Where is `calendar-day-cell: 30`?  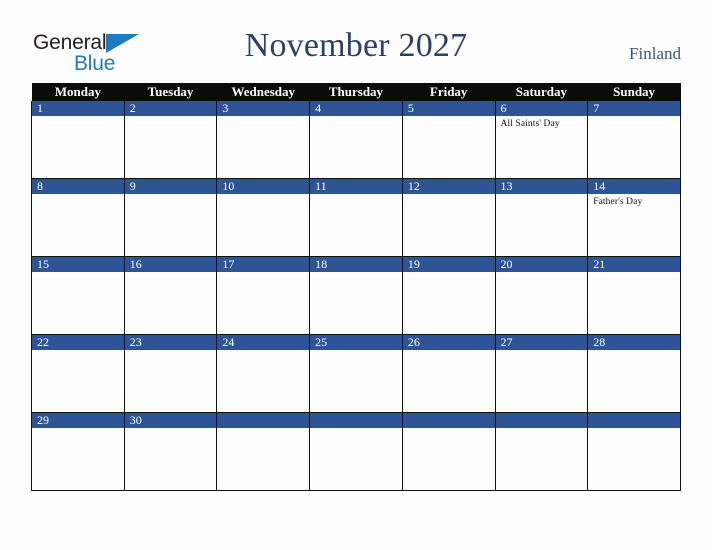 calendar-day-cell: 30 is located at coordinates (170, 451).